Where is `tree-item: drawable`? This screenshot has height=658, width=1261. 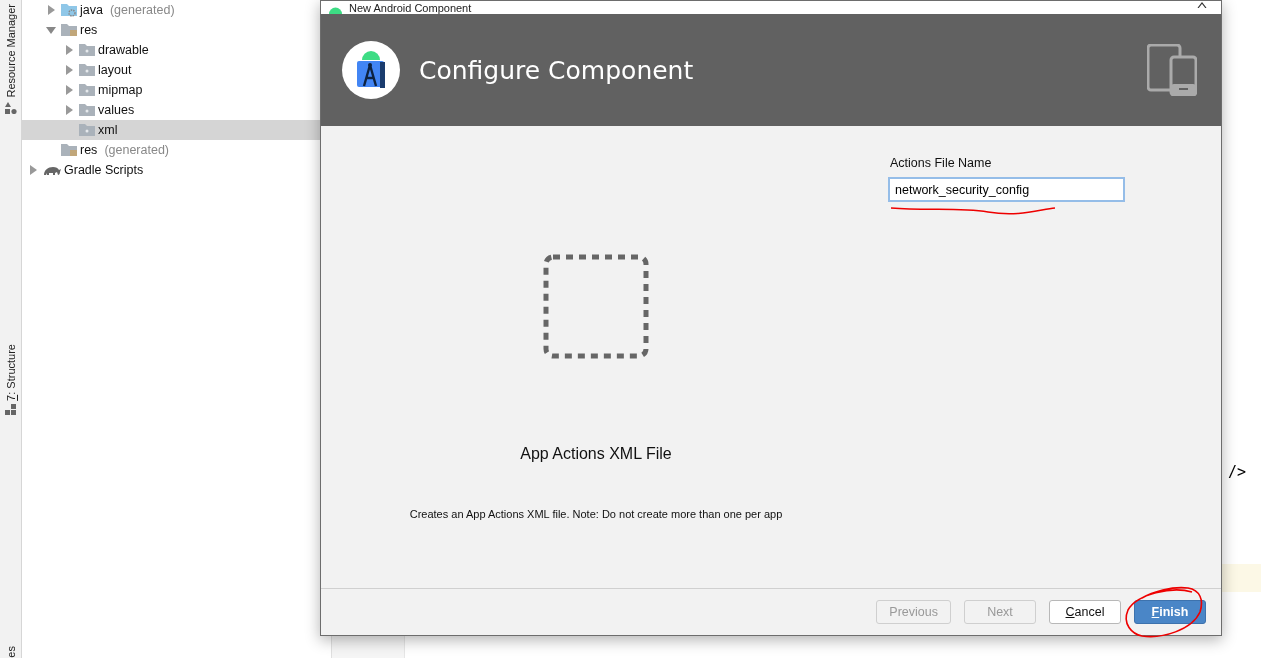 tree-item: drawable is located at coordinates (176, 50).